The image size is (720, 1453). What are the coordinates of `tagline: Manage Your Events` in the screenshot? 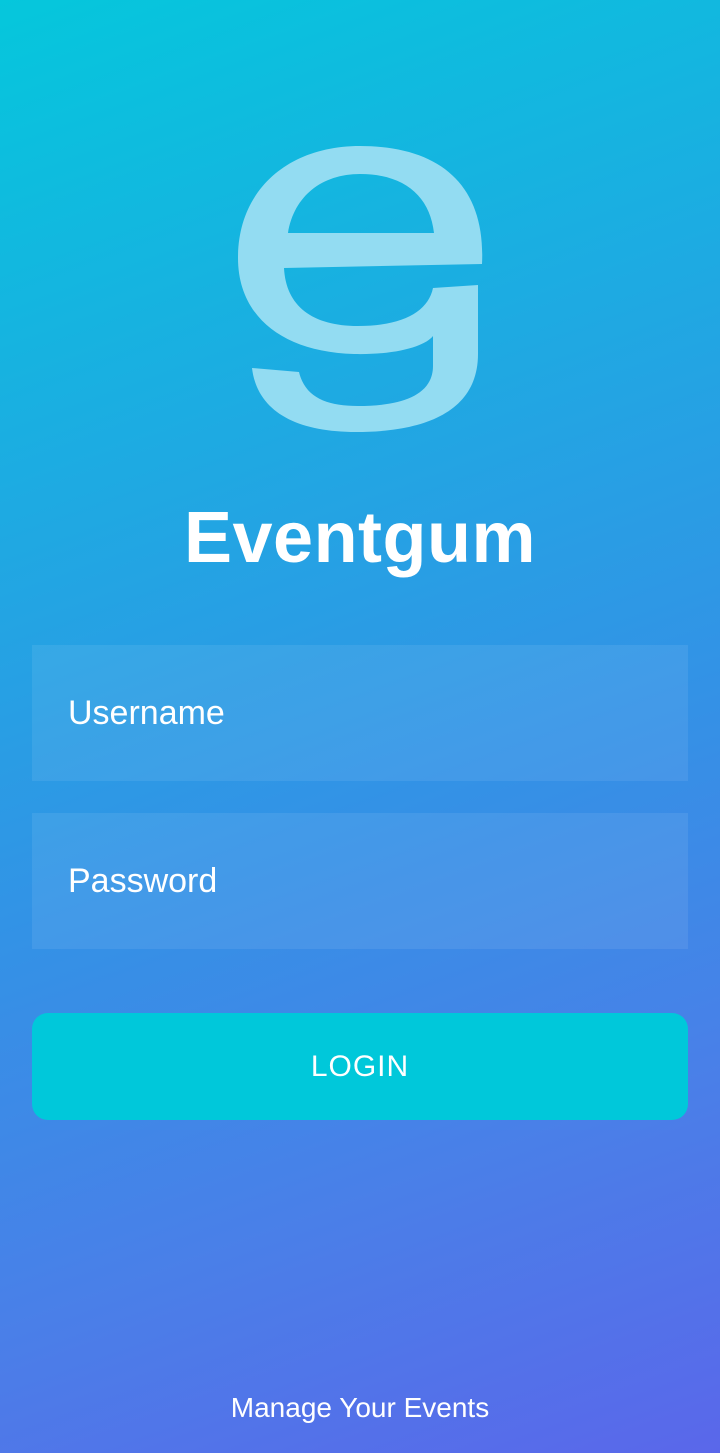 It's located at (360, 1407).